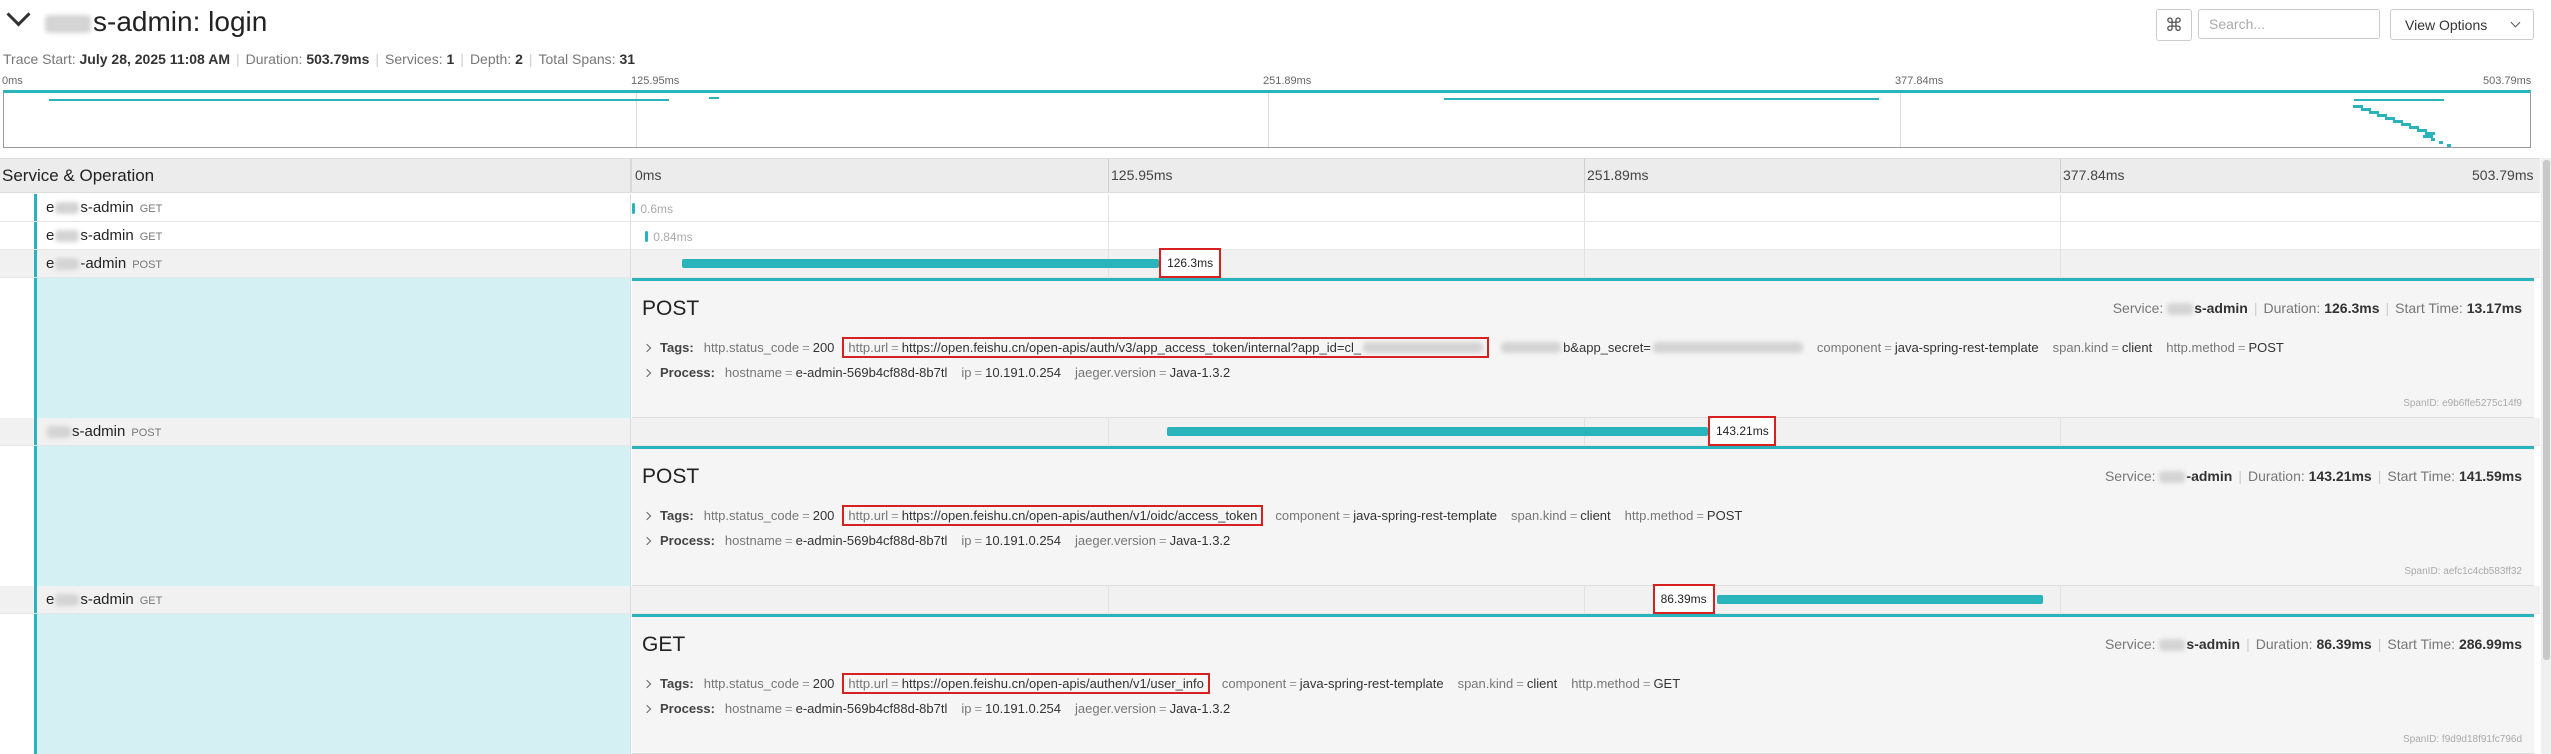 This screenshot has height=754, width=2551. What do you see at coordinates (1595, 515) in the screenshot?
I see `kv-value: client` at bounding box center [1595, 515].